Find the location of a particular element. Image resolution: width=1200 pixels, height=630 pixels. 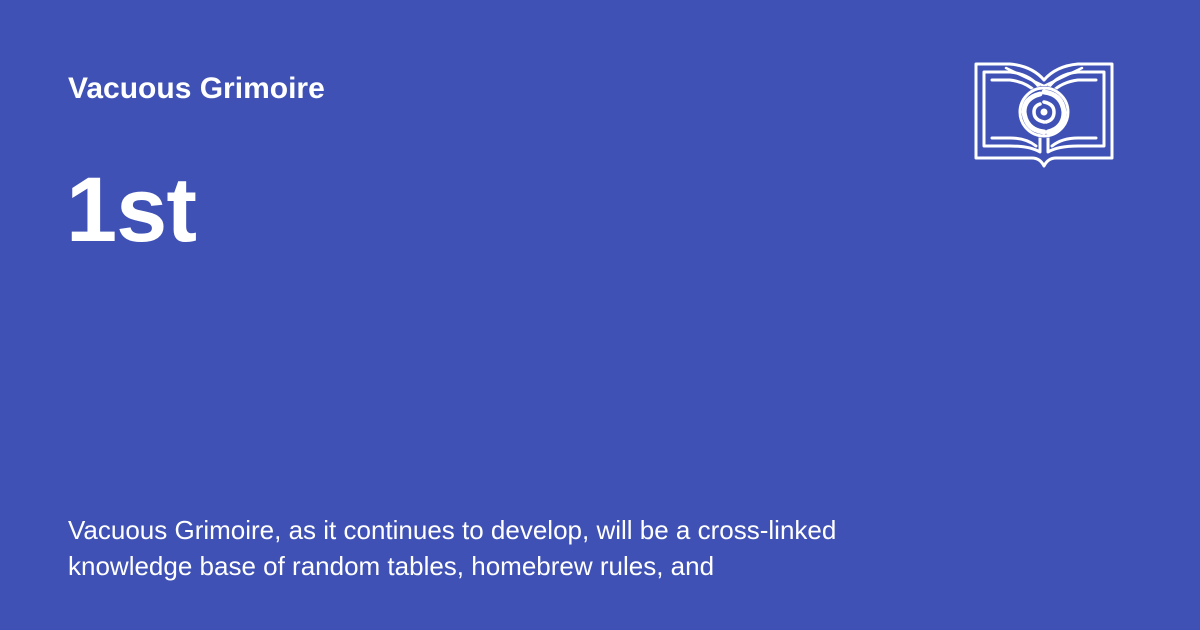

page-title: 1st is located at coordinates (131, 210).